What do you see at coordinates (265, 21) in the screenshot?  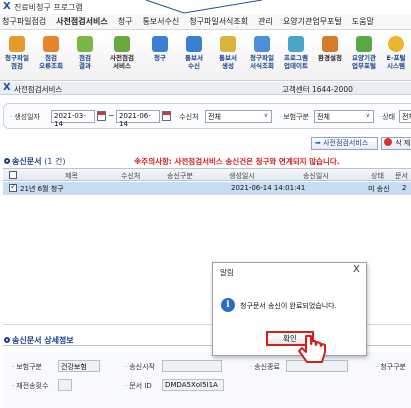 I see `menu-manage: 관리` at bounding box center [265, 21].